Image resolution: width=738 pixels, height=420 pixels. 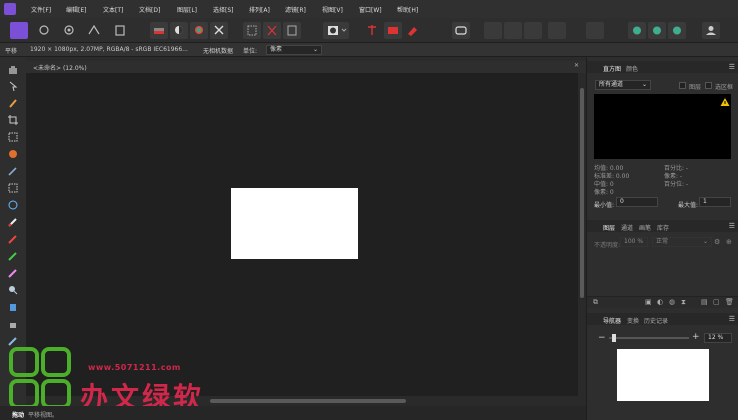 What do you see at coordinates (633, 320) in the screenshot?
I see `tab-transform: 变换` at bounding box center [633, 320].